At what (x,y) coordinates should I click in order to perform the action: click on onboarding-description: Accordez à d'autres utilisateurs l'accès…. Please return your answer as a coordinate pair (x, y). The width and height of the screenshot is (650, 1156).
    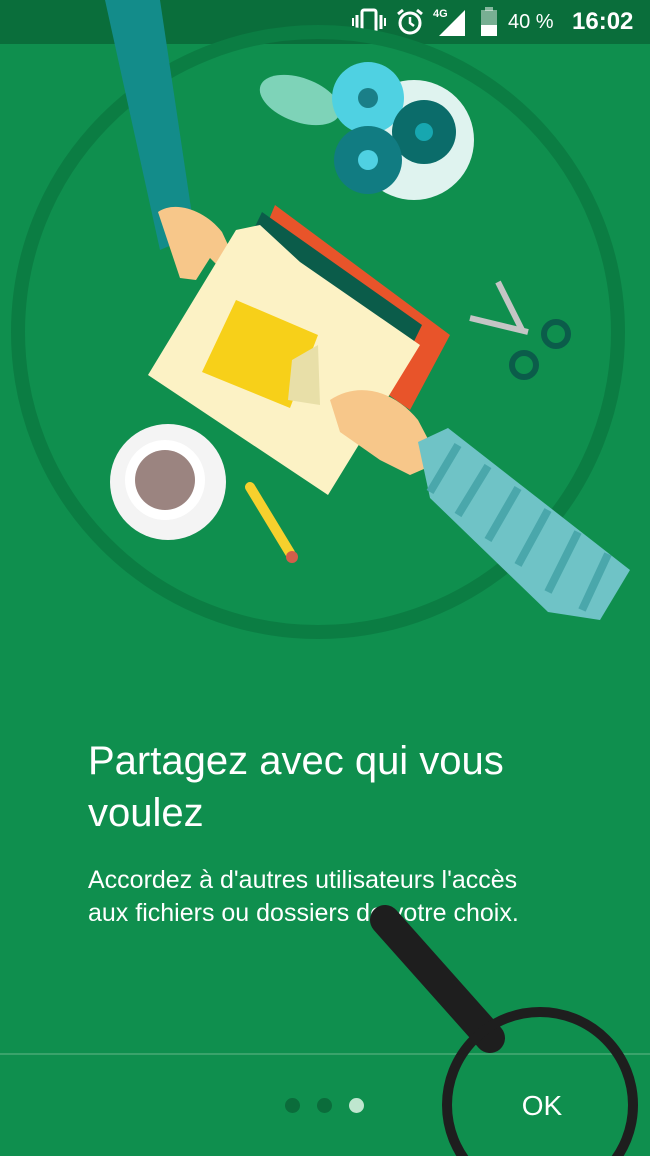
    Looking at the image, I should click on (303, 896).